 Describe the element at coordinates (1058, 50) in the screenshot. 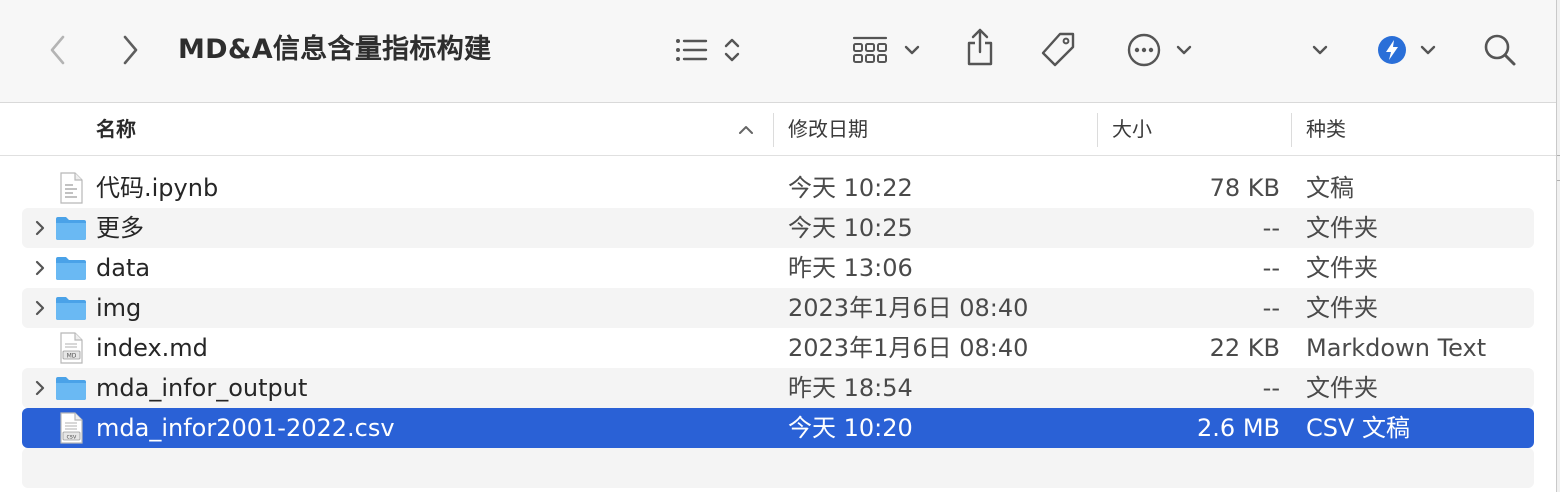

I see `tag-icon` at that location.